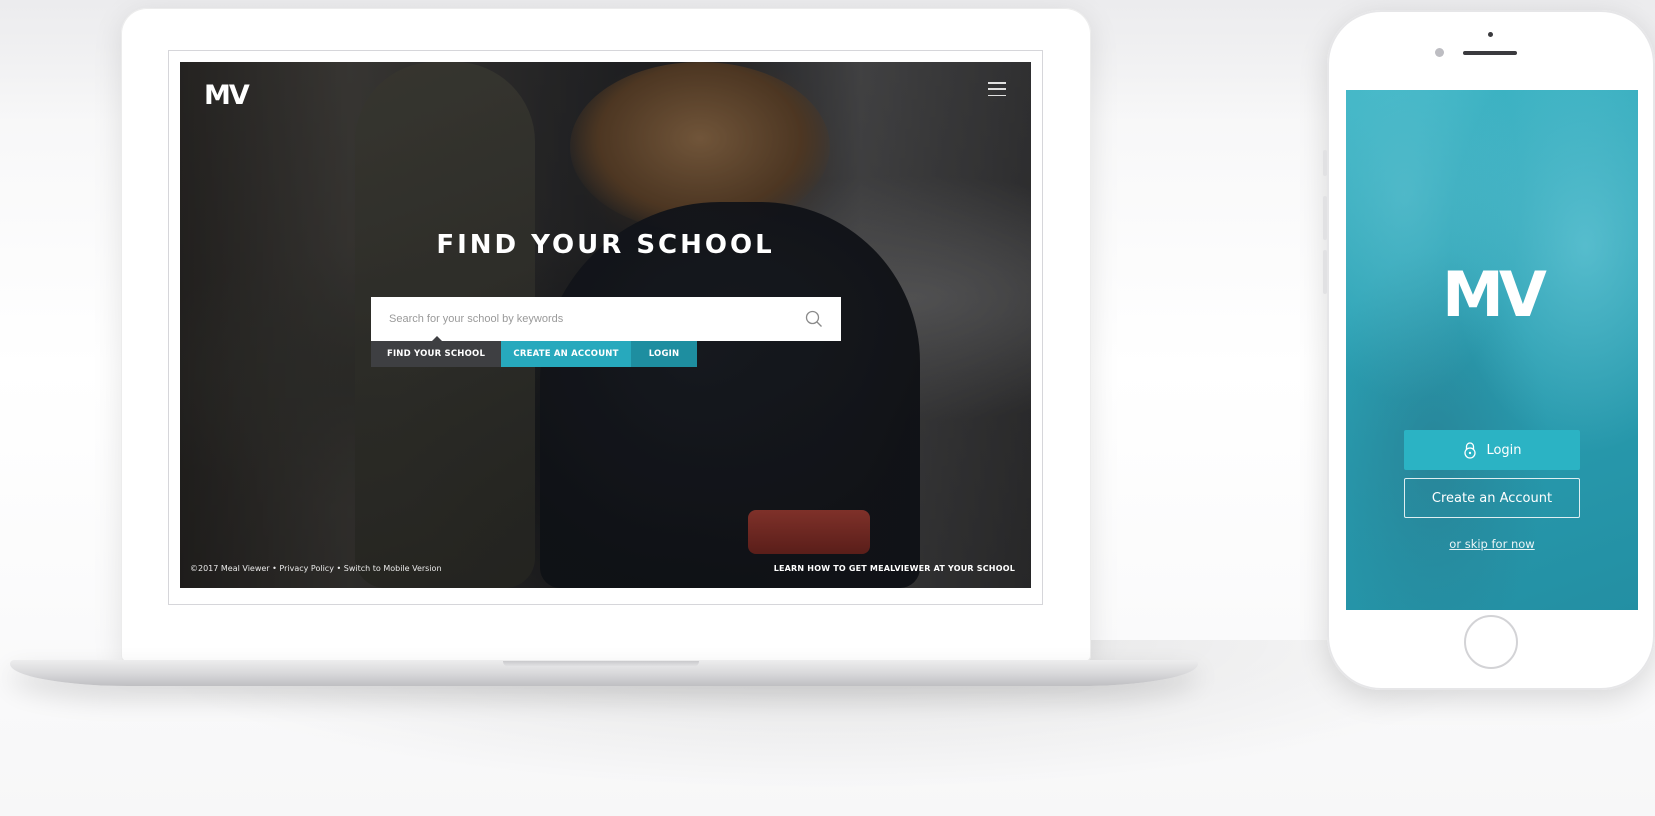 The width and height of the screenshot is (1655, 816). What do you see at coordinates (1470, 450) in the screenshot?
I see `lock-icon` at bounding box center [1470, 450].